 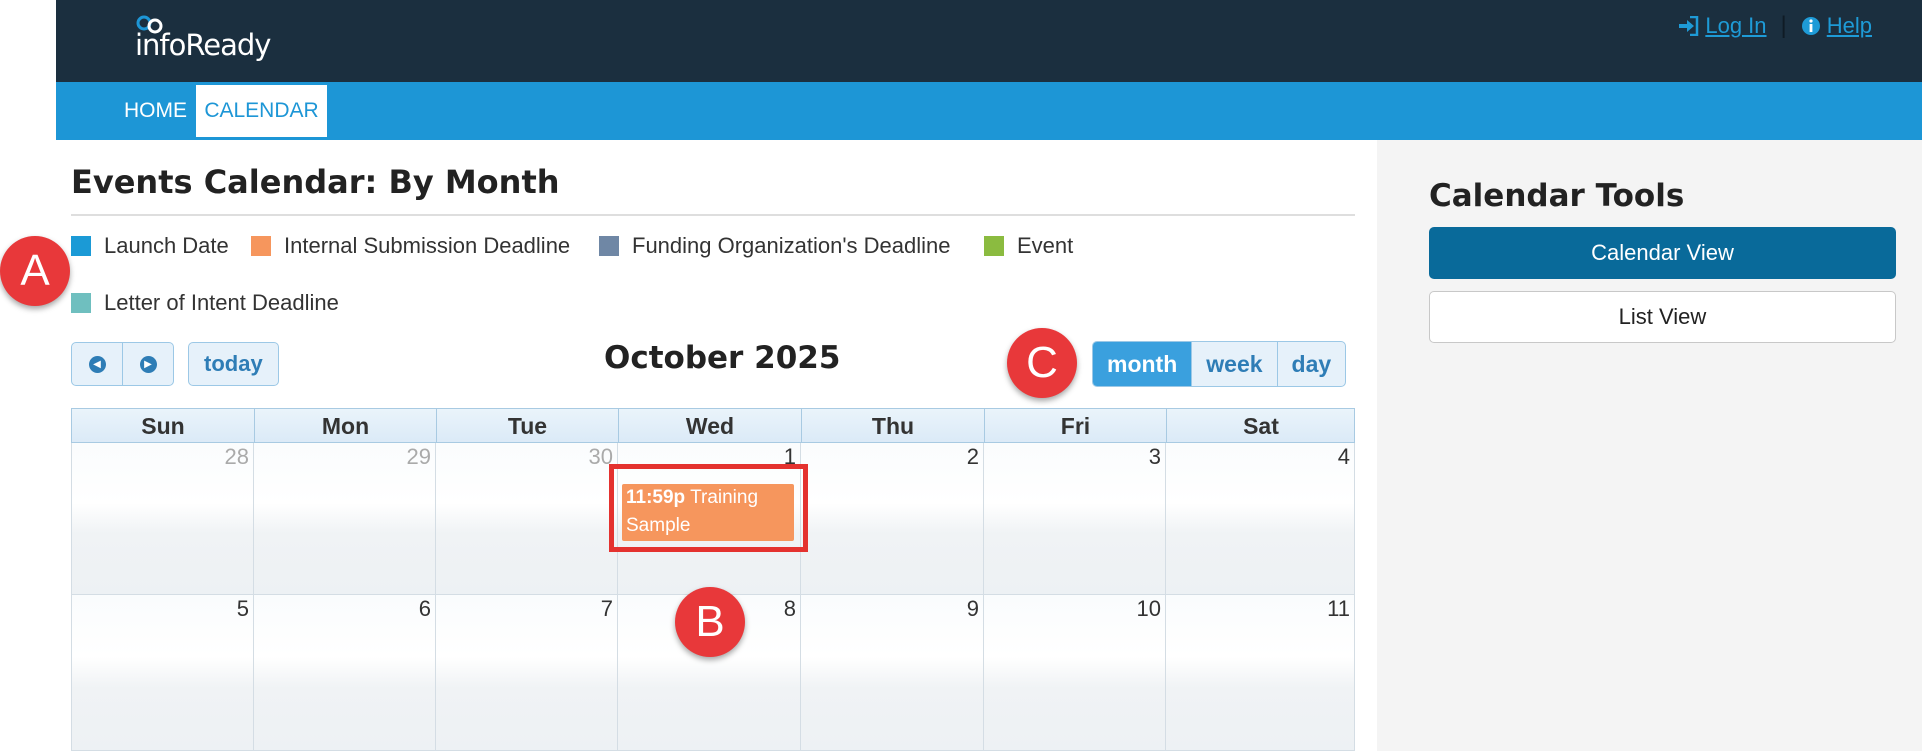 What do you see at coordinates (1042, 363) in the screenshot?
I see `marker-c: C` at bounding box center [1042, 363].